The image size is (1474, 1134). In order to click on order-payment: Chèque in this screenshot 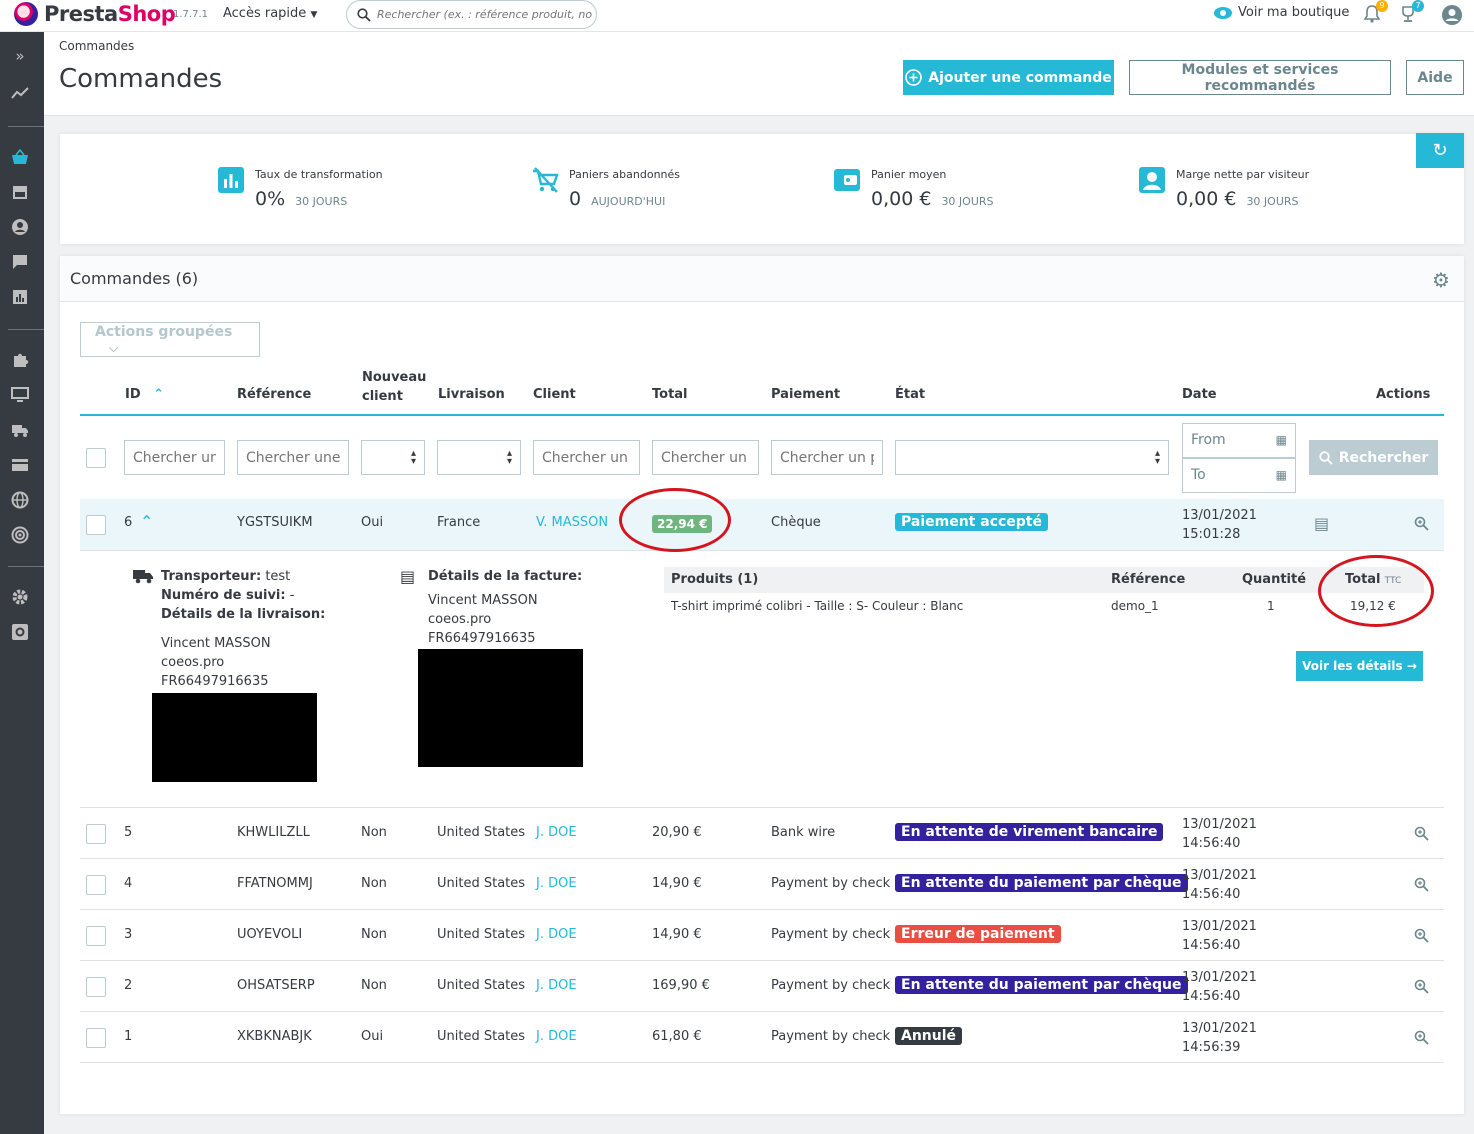, I will do `click(796, 522)`.